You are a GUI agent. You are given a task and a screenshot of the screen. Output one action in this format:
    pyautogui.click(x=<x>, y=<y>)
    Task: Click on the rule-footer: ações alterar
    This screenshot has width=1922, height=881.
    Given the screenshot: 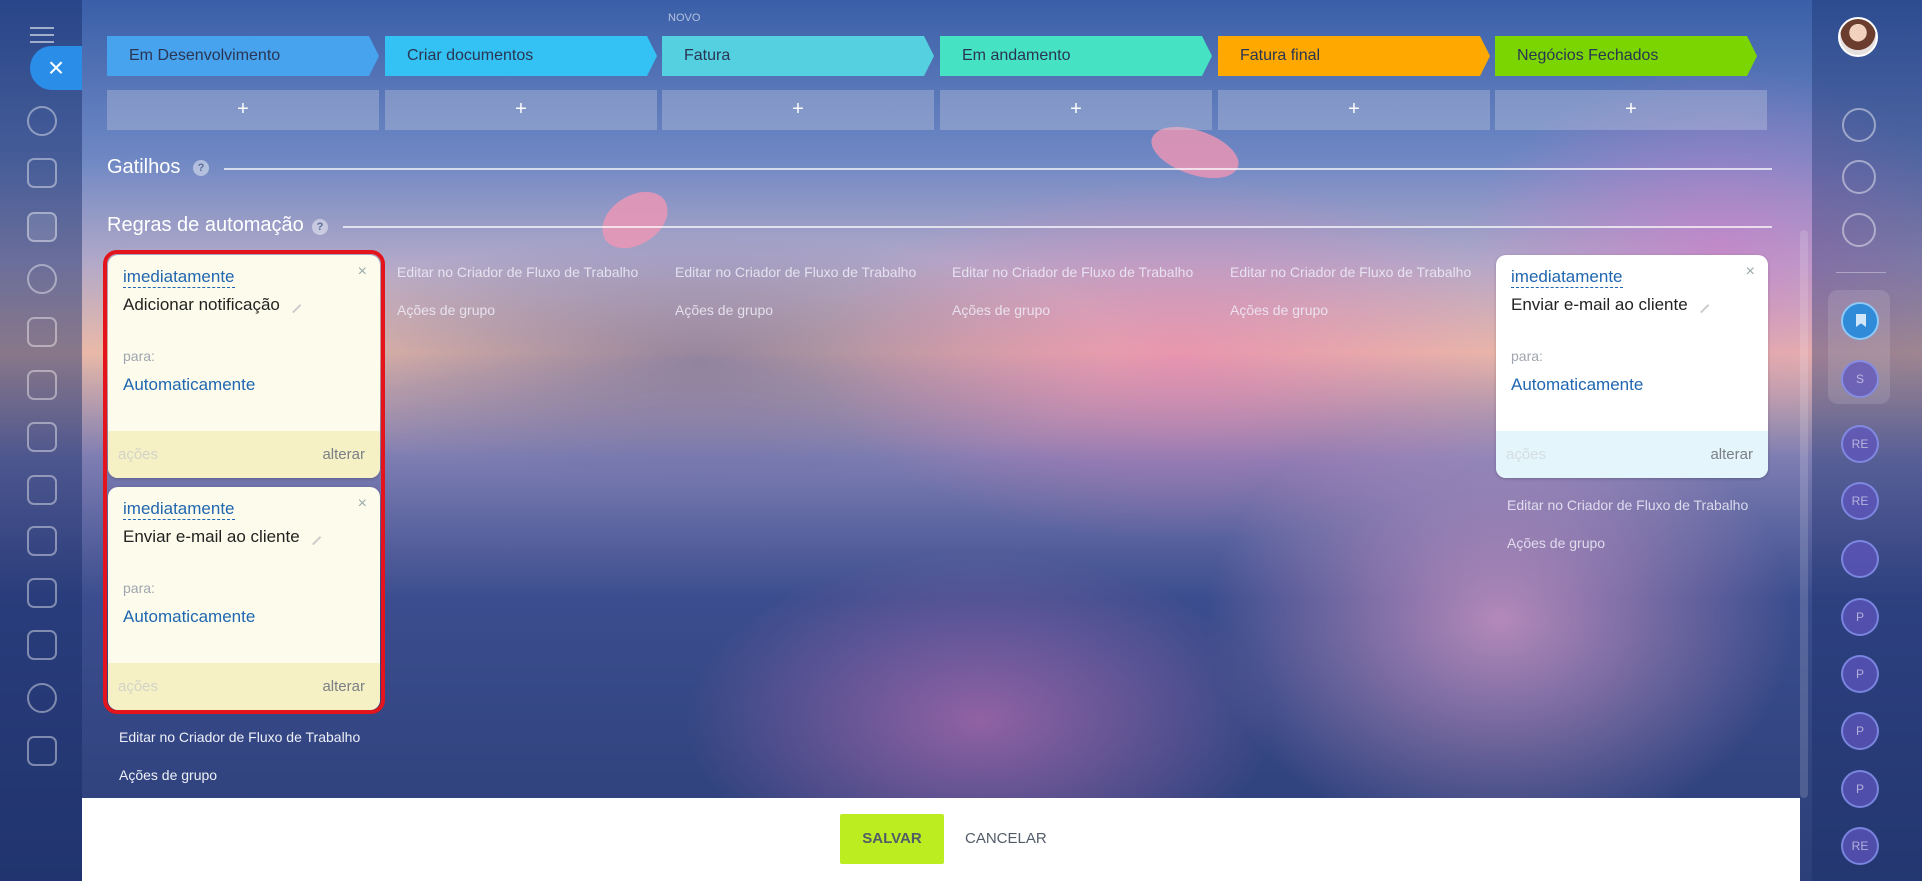 What is the action you would take?
    pyautogui.click(x=1632, y=454)
    